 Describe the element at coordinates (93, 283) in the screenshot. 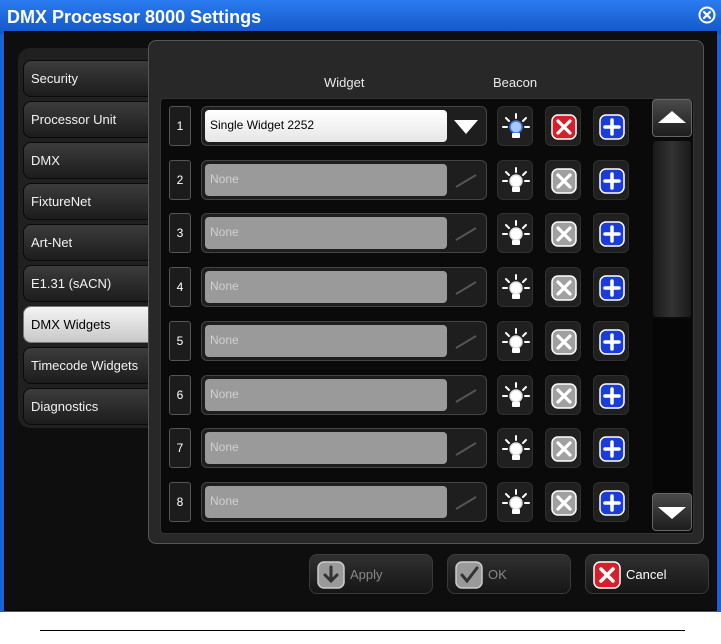

I see `sidebar-item-e1-31-sacn: E1.31 (sACN)` at that location.